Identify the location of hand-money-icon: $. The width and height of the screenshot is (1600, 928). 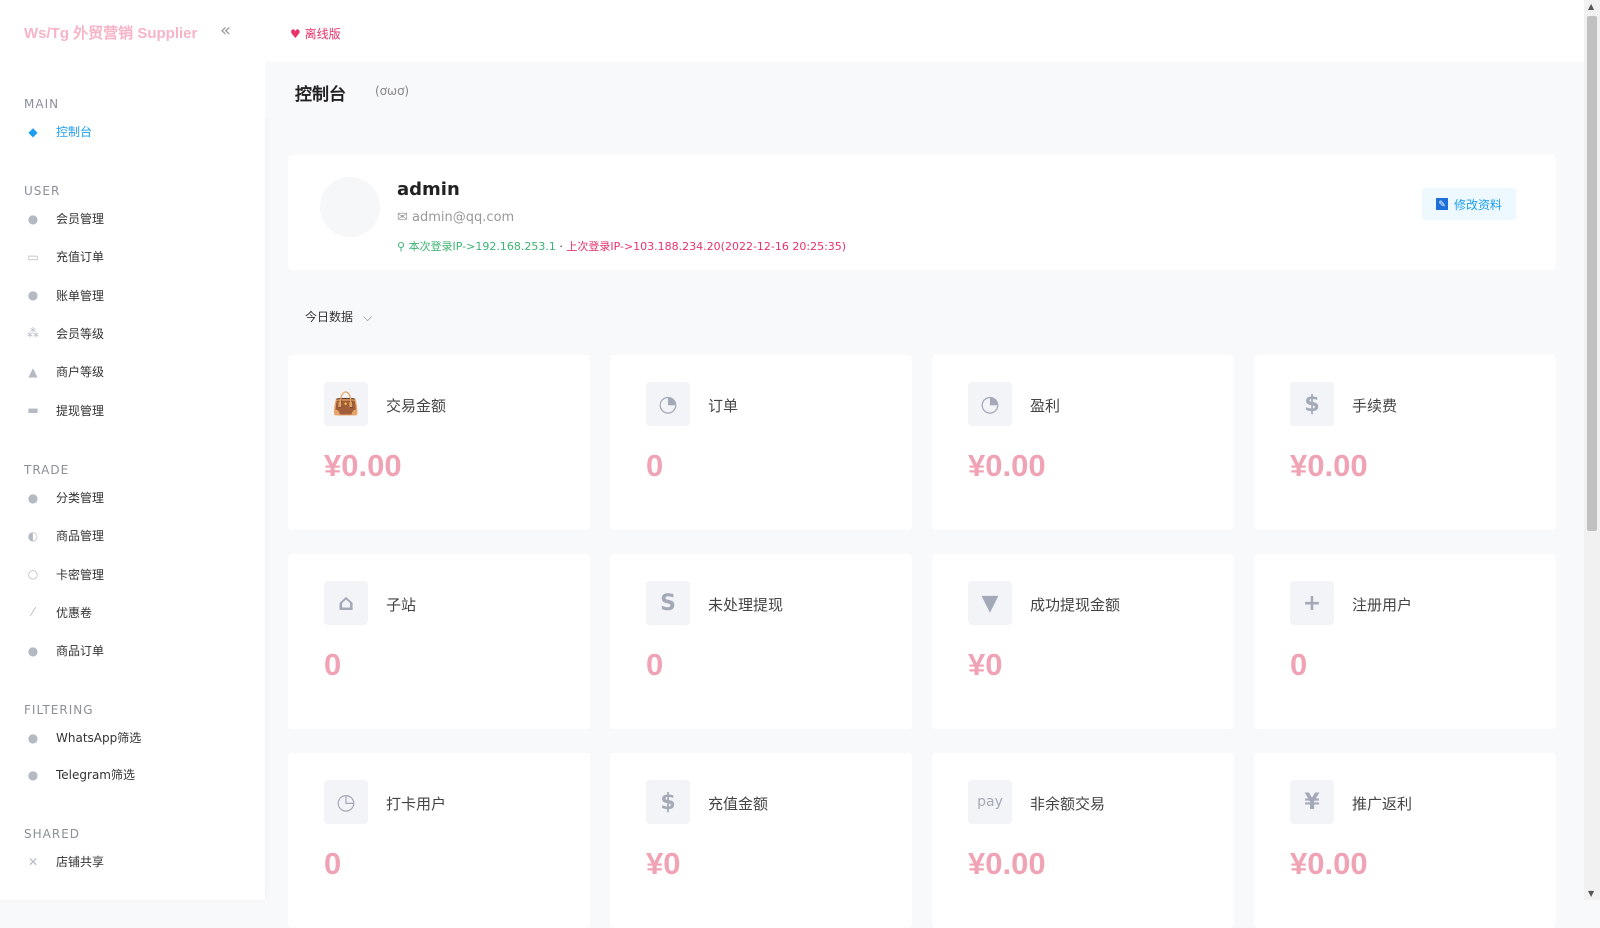
(668, 802).